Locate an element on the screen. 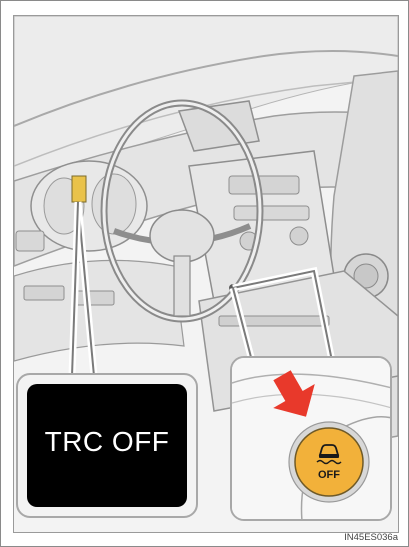 This screenshot has width=409, height=547. trc-off-indicator: TRC OFF is located at coordinates (107, 445).